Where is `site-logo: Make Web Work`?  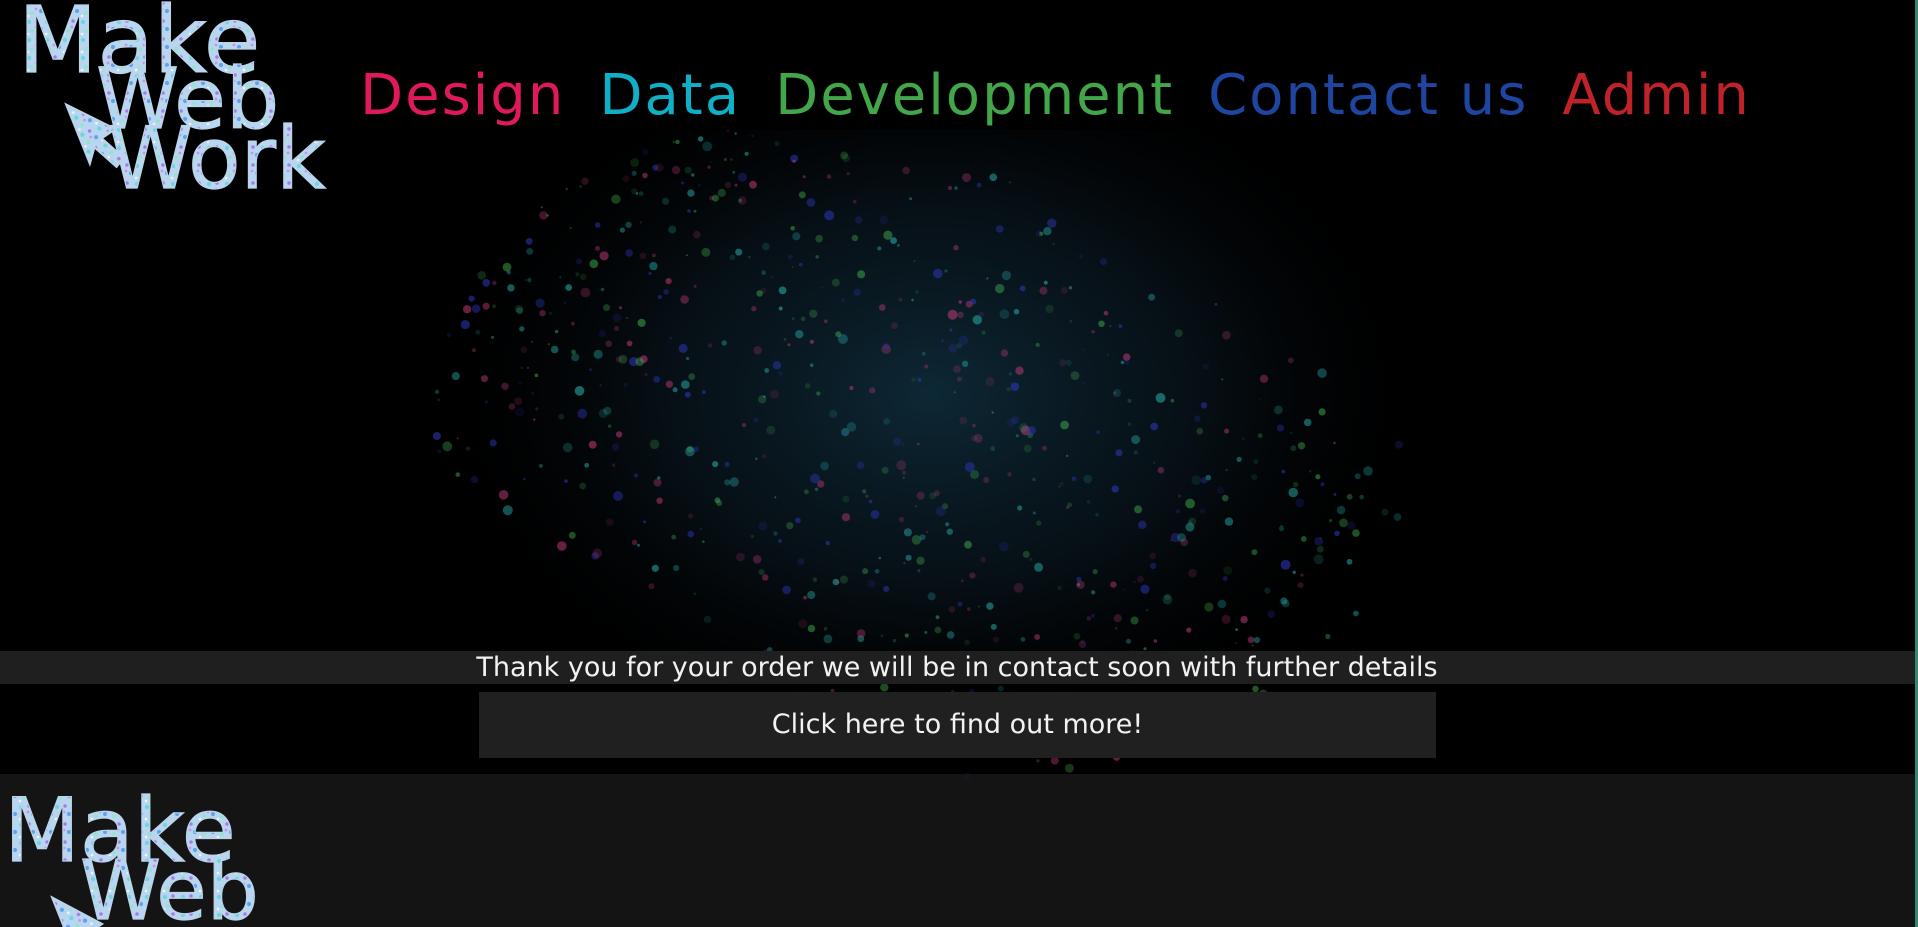 site-logo: Make Web Work is located at coordinates (175, 97).